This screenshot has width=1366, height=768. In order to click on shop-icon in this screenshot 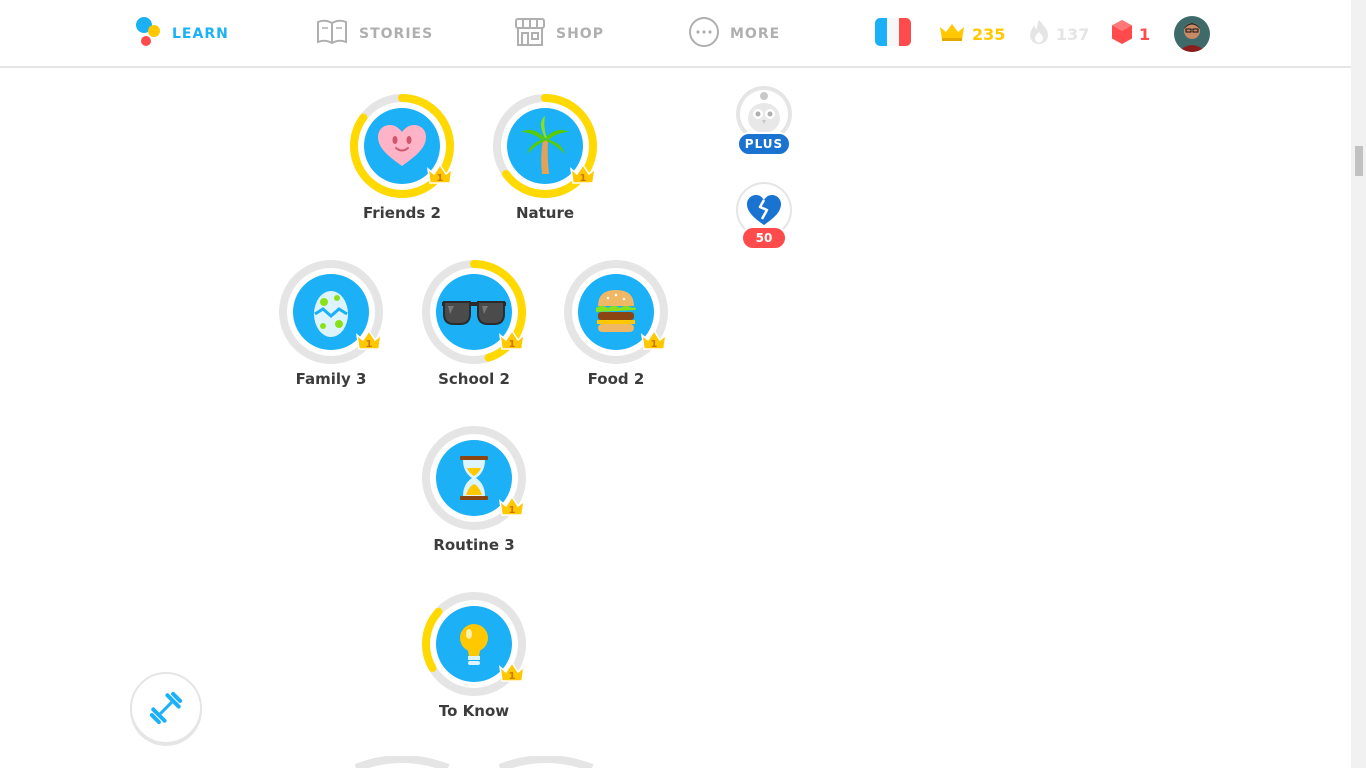, I will do `click(530, 34)`.